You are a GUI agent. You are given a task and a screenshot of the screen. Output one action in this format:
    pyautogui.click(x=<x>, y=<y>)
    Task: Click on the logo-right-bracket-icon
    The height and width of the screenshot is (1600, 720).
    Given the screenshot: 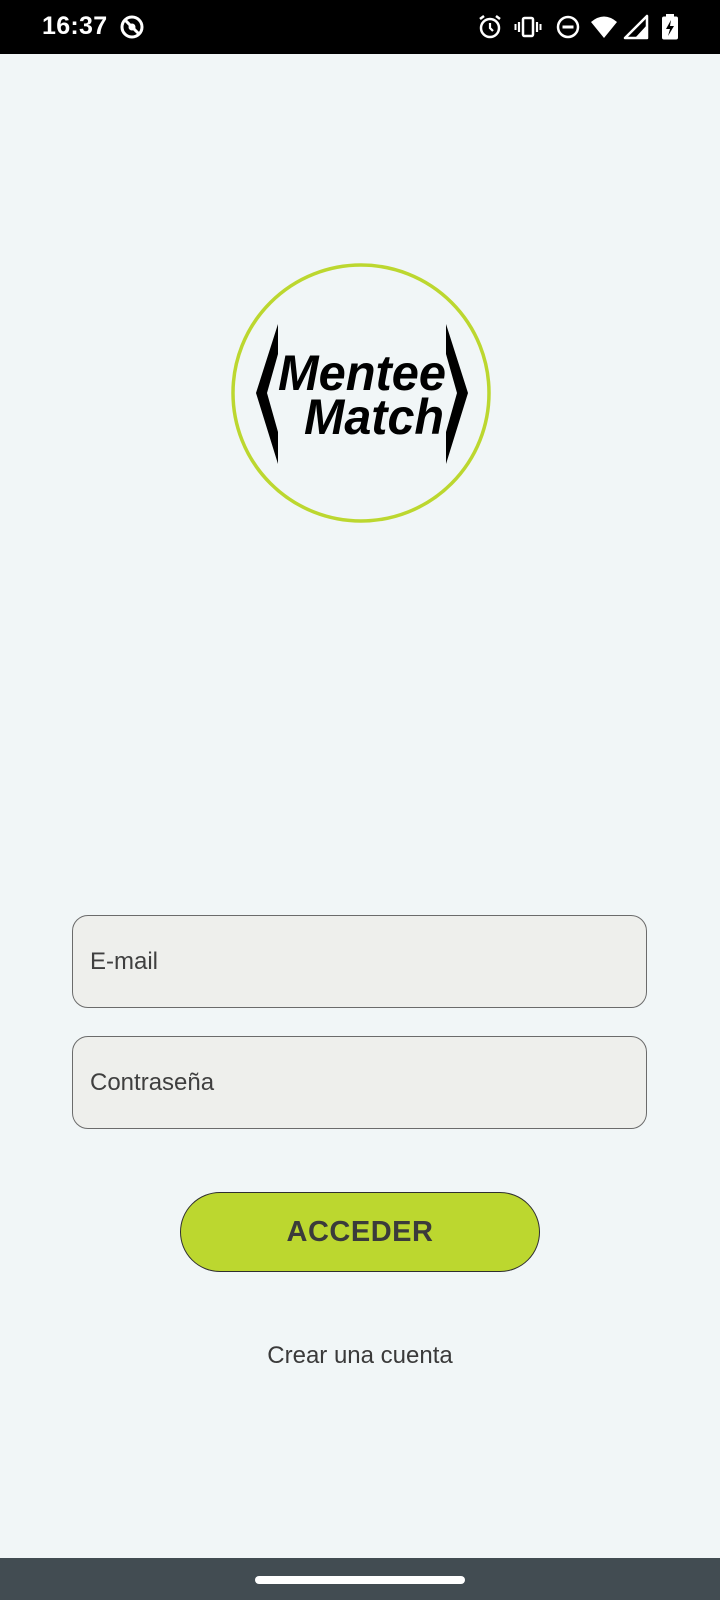 What is the action you would take?
    pyautogui.click(x=457, y=394)
    